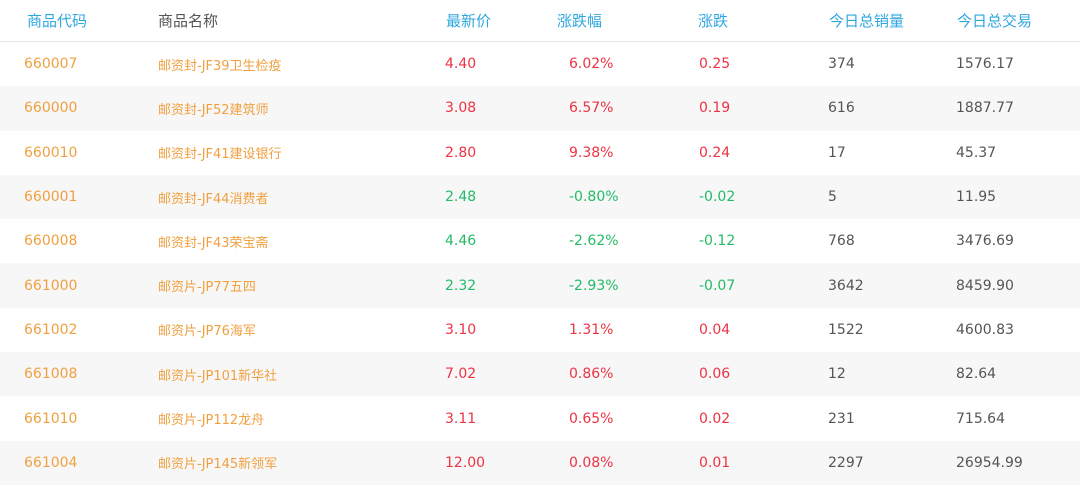 This screenshot has width=1080, height=491. Describe the element at coordinates (50, 285) in the screenshot. I see `product-code: 661000` at that location.